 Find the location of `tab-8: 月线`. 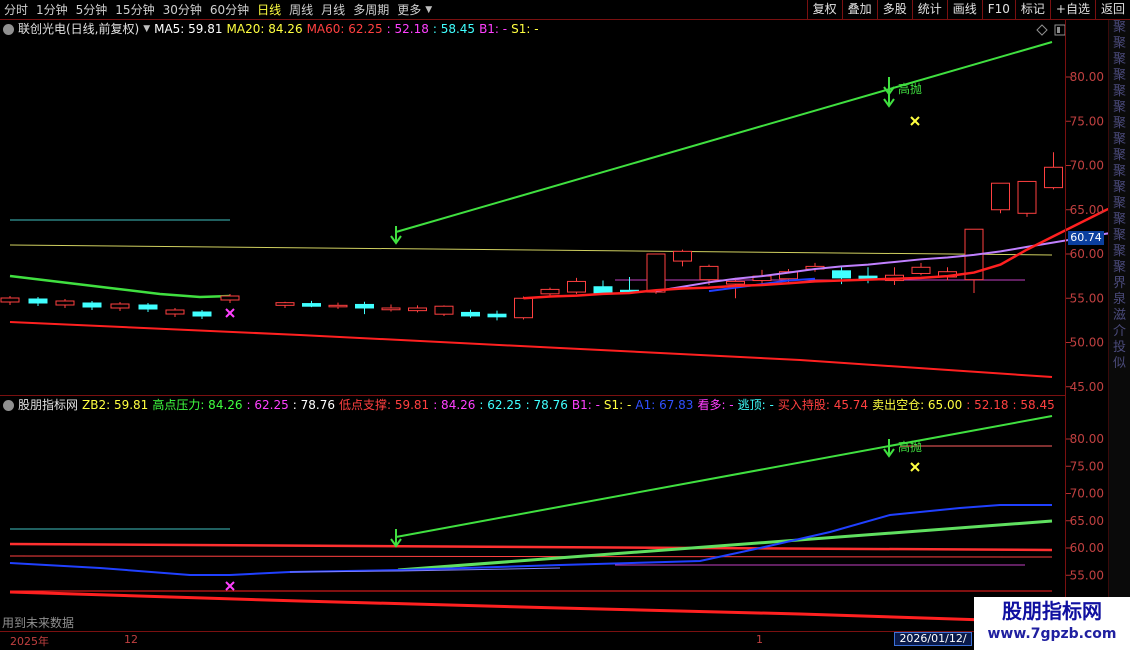

tab-8: 月线 is located at coordinates (333, 10).